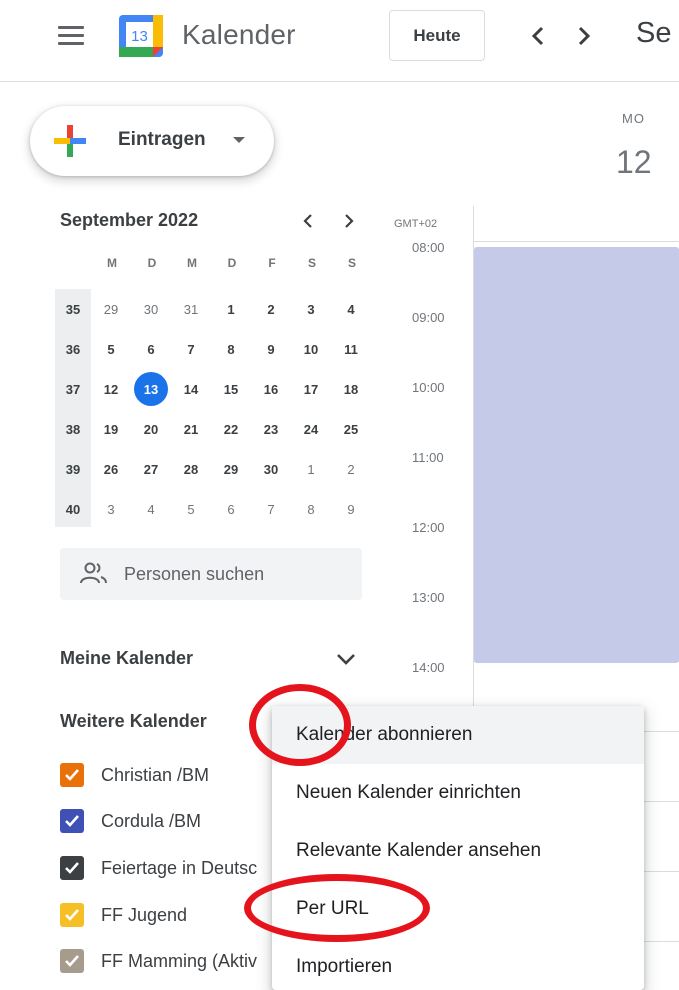 The height and width of the screenshot is (990, 679). I want to click on mini-calendar-day: 19, so click(111, 429).